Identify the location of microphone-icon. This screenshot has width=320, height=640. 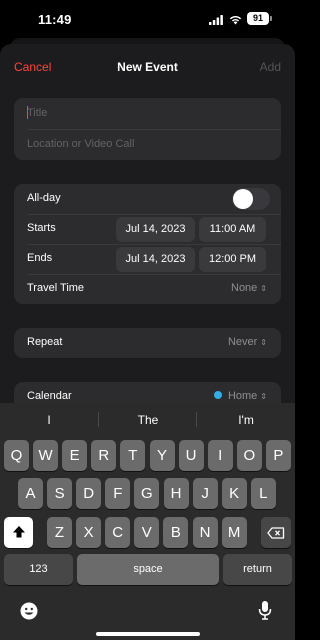
(265, 610).